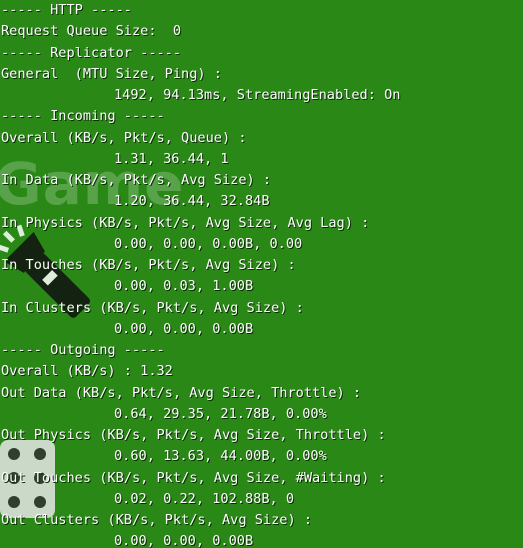 Image resolution: width=523 pixels, height=548 pixels. I want to click on out-touches-value: 0.02, 0.22, 102.88B, 0, so click(204, 498).